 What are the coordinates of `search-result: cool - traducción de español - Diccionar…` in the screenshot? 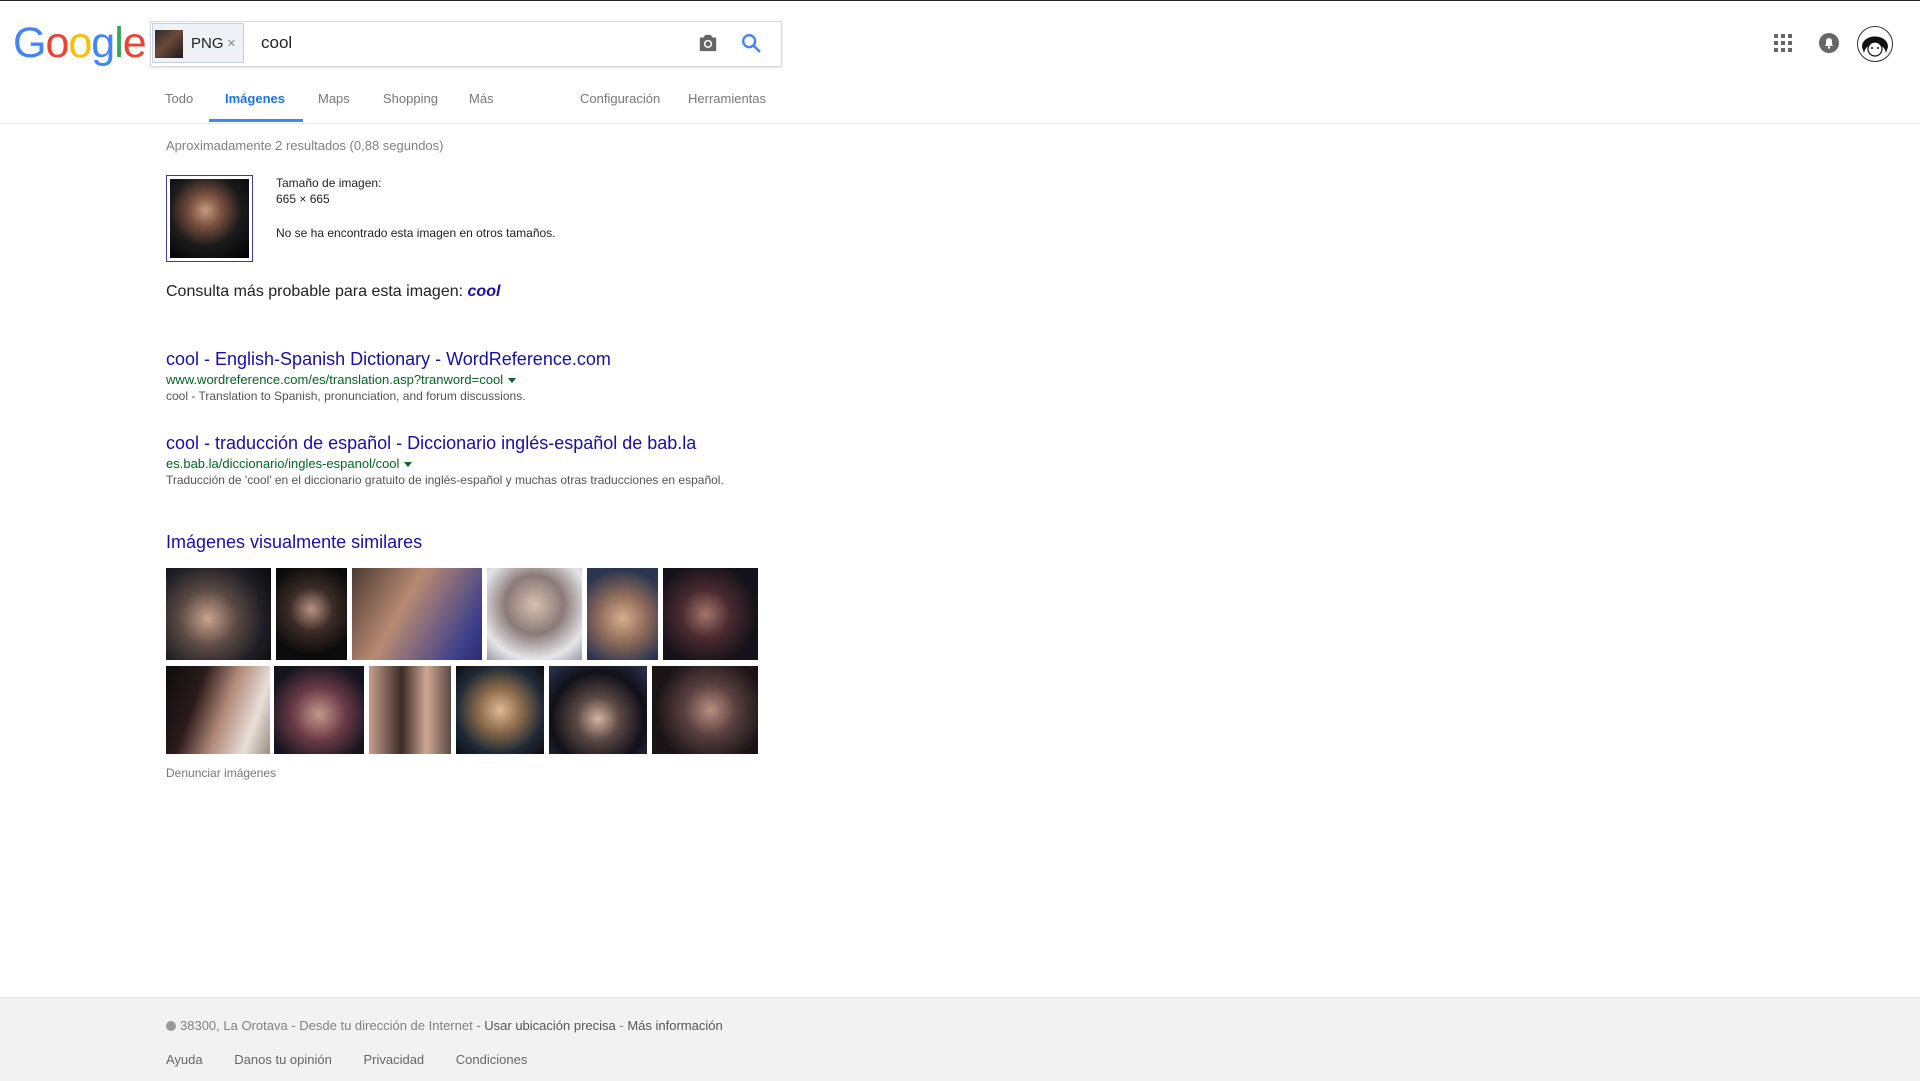 It's located at (445, 460).